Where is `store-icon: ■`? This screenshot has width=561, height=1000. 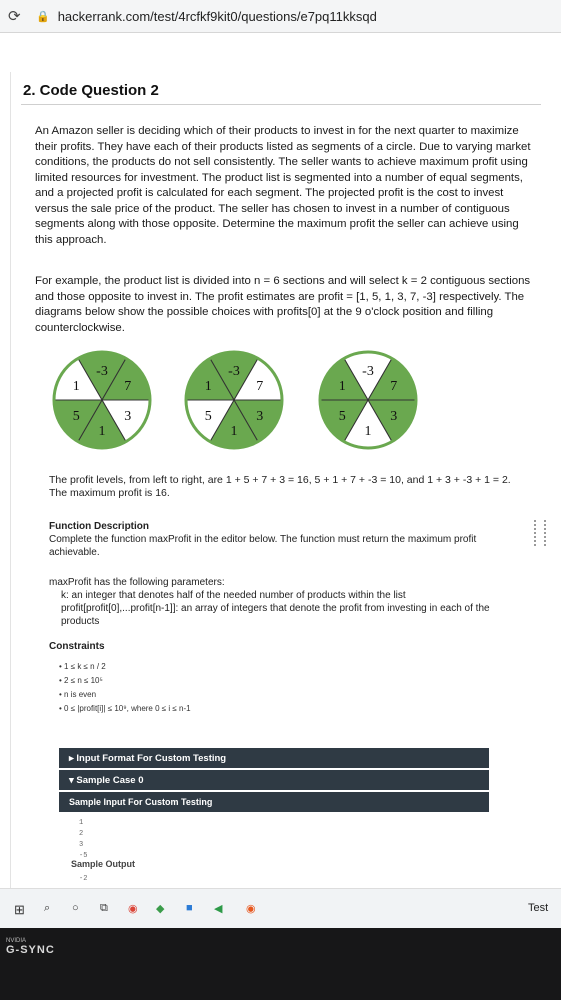 store-icon: ■ is located at coordinates (189, 908).